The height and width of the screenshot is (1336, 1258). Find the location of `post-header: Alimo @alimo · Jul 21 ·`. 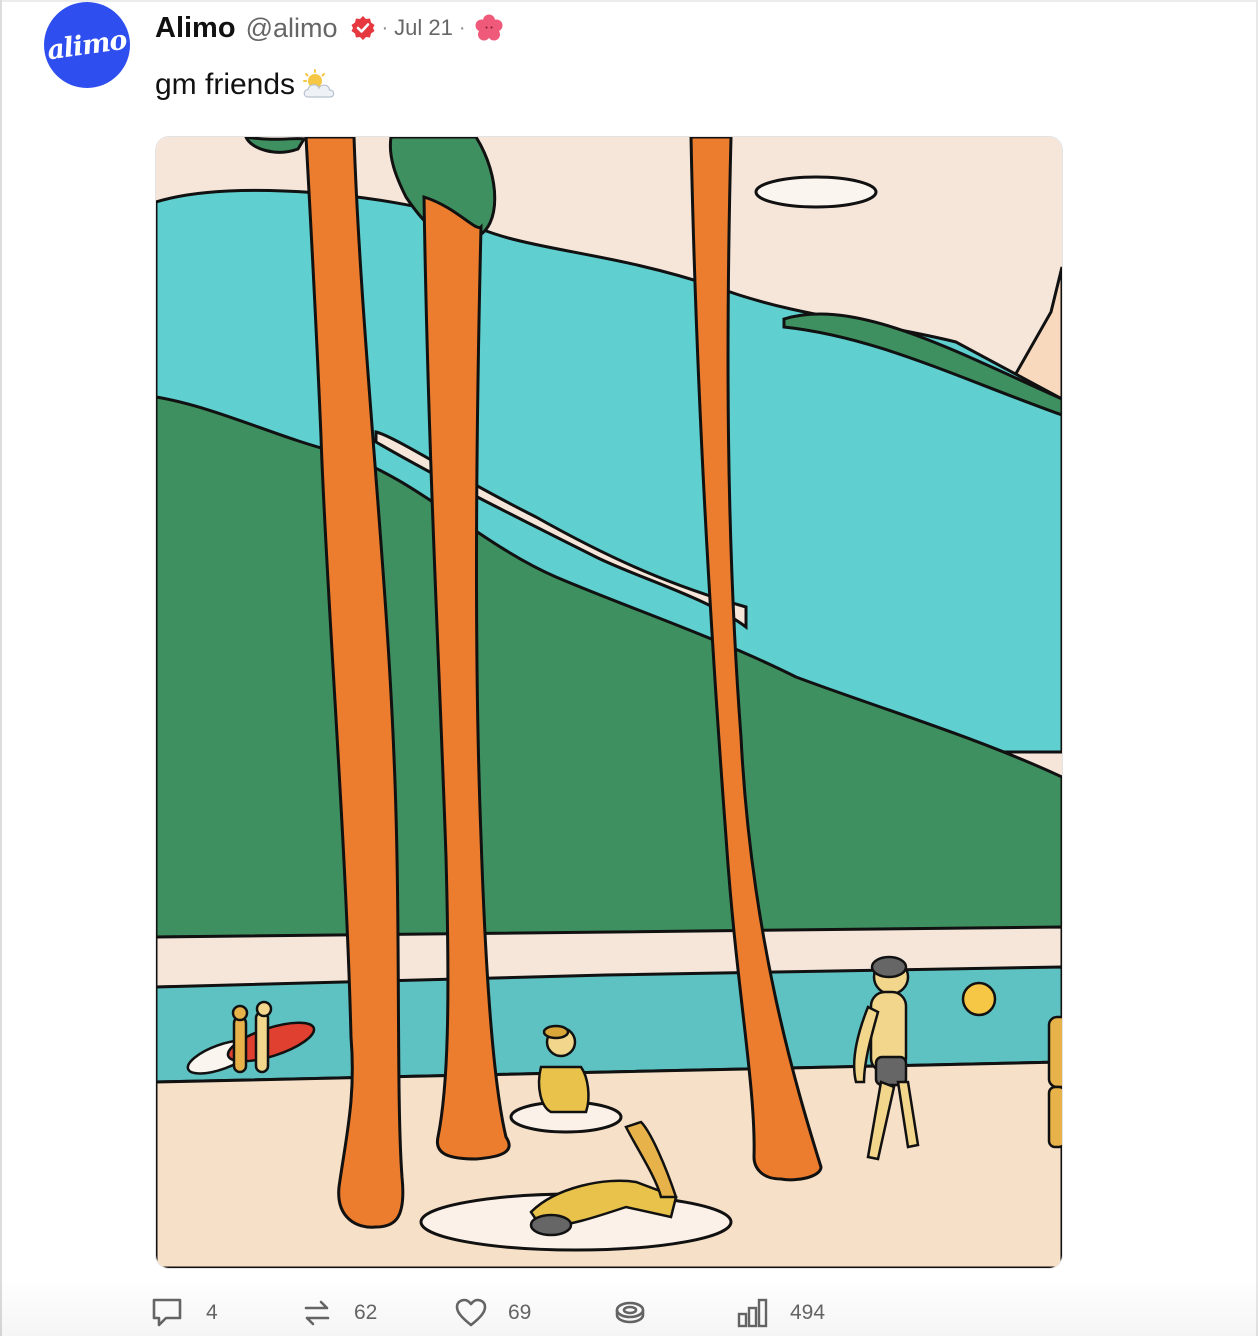

post-header: Alimo @alimo · Jul 21 · is located at coordinates (329, 28).